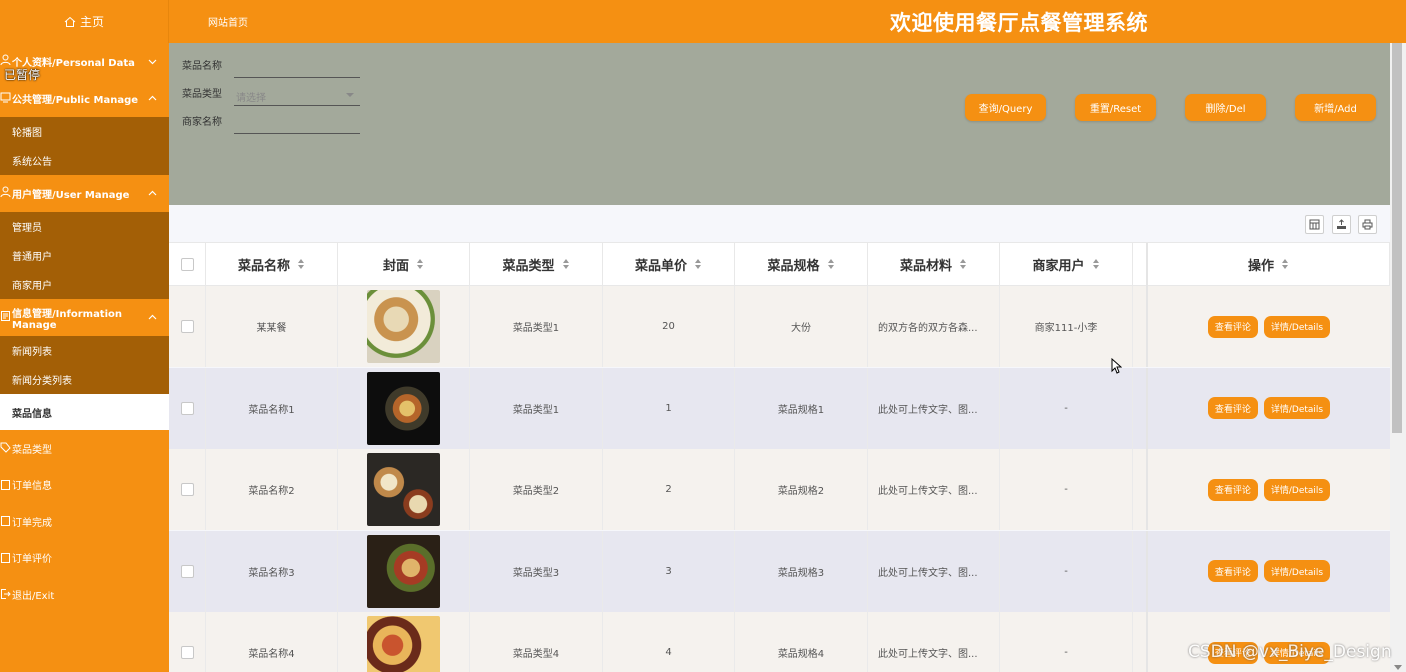 This screenshot has height=672, width=1406. What do you see at coordinates (1058, 266) in the screenshot?
I see `column-header-label: 商家用户` at bounding box center [1058, 266].